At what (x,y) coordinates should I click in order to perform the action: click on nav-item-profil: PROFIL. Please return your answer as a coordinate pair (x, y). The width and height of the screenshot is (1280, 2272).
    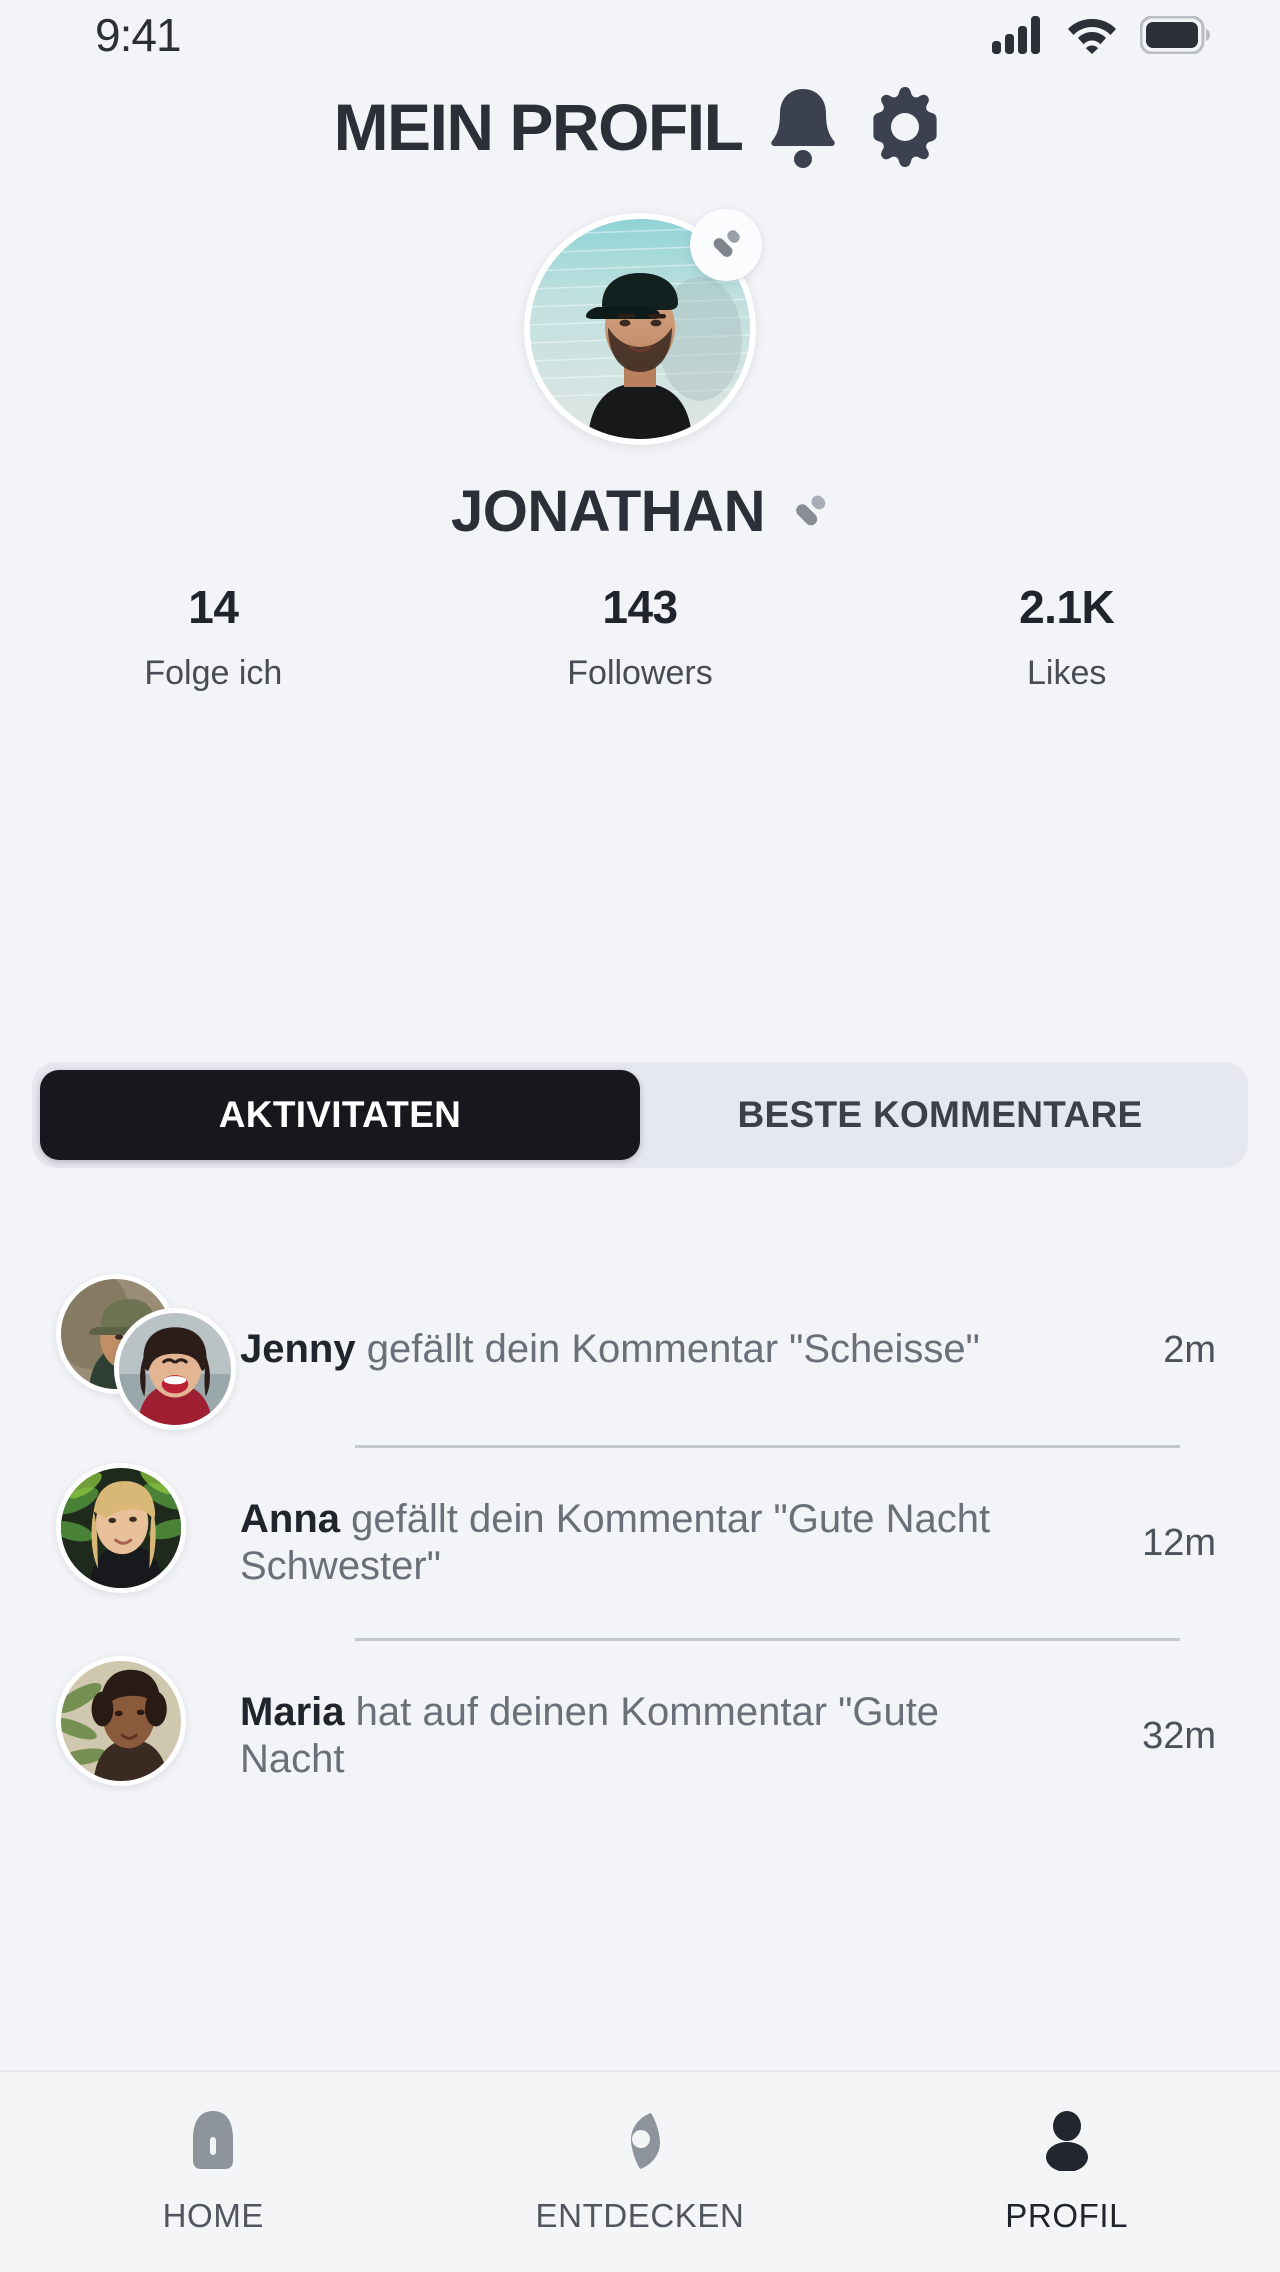
    Looking at the image, I should click on (1066, 2172).